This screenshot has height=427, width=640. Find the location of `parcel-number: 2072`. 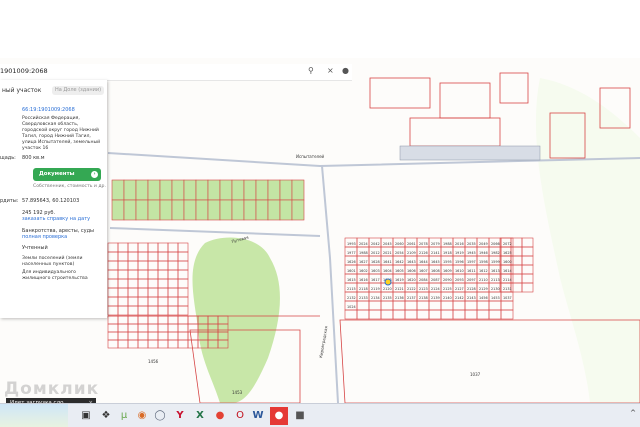

parcel-number: 2072 is located at coordinates (507, 244).